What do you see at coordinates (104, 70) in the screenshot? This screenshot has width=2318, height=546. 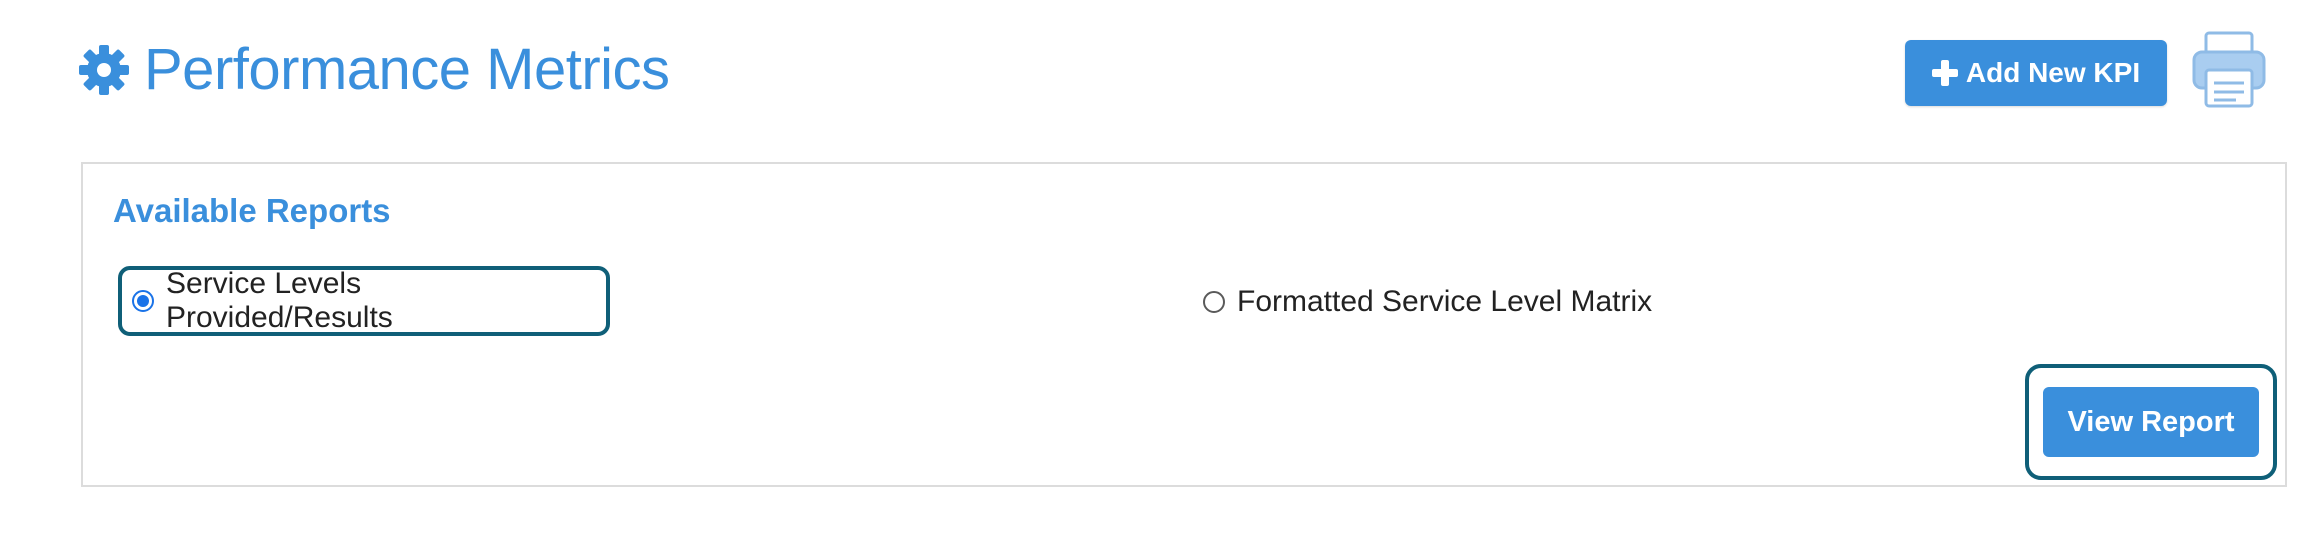 I see `gear-icon` at bounding box center [104, 70].